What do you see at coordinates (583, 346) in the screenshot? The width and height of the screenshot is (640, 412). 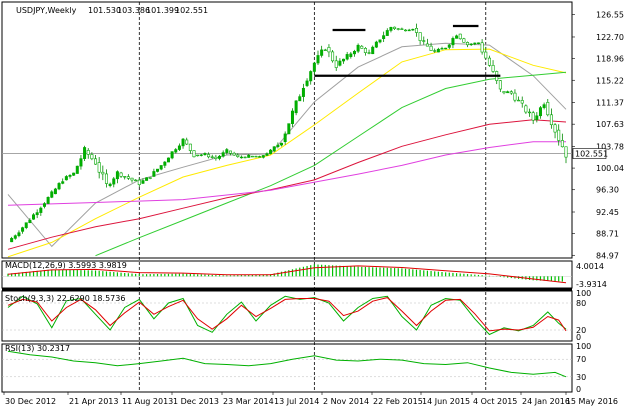 I see `rsi-tick-label: 100` at bounding box center [583, 346].